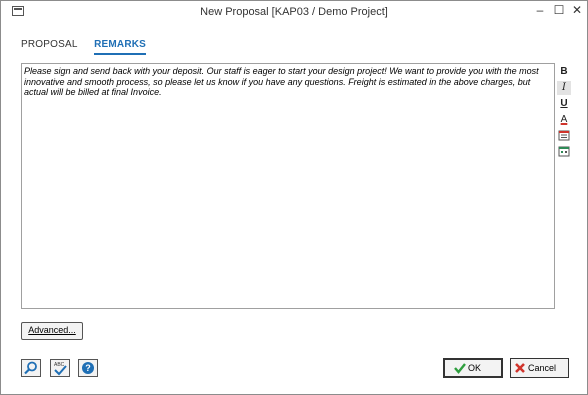 The height and width of the screenshot is (395, 588). Describe the element at coordinates (540, 10) in the screenshot. I see `minimize-button: –` at that location.